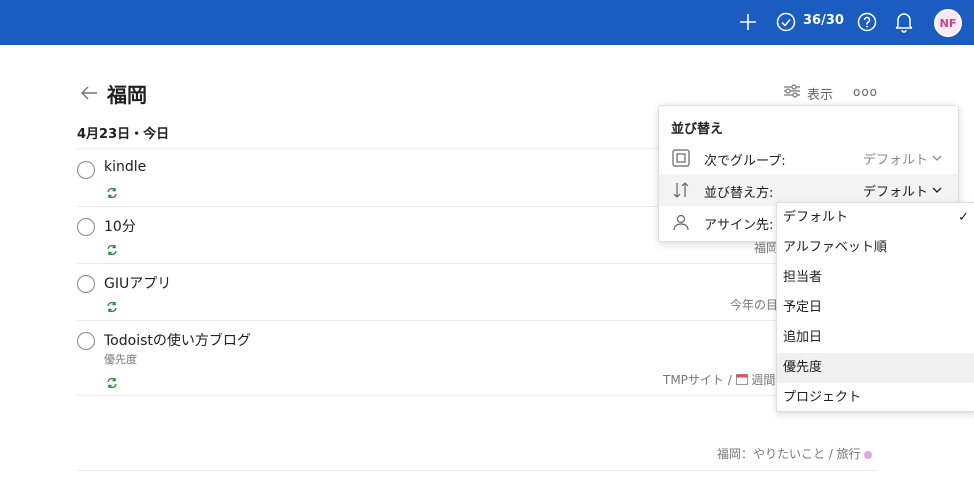  Describe the element at coordinates (963, 217) in the screenshot. I see `check-icon: ✓` at that location.